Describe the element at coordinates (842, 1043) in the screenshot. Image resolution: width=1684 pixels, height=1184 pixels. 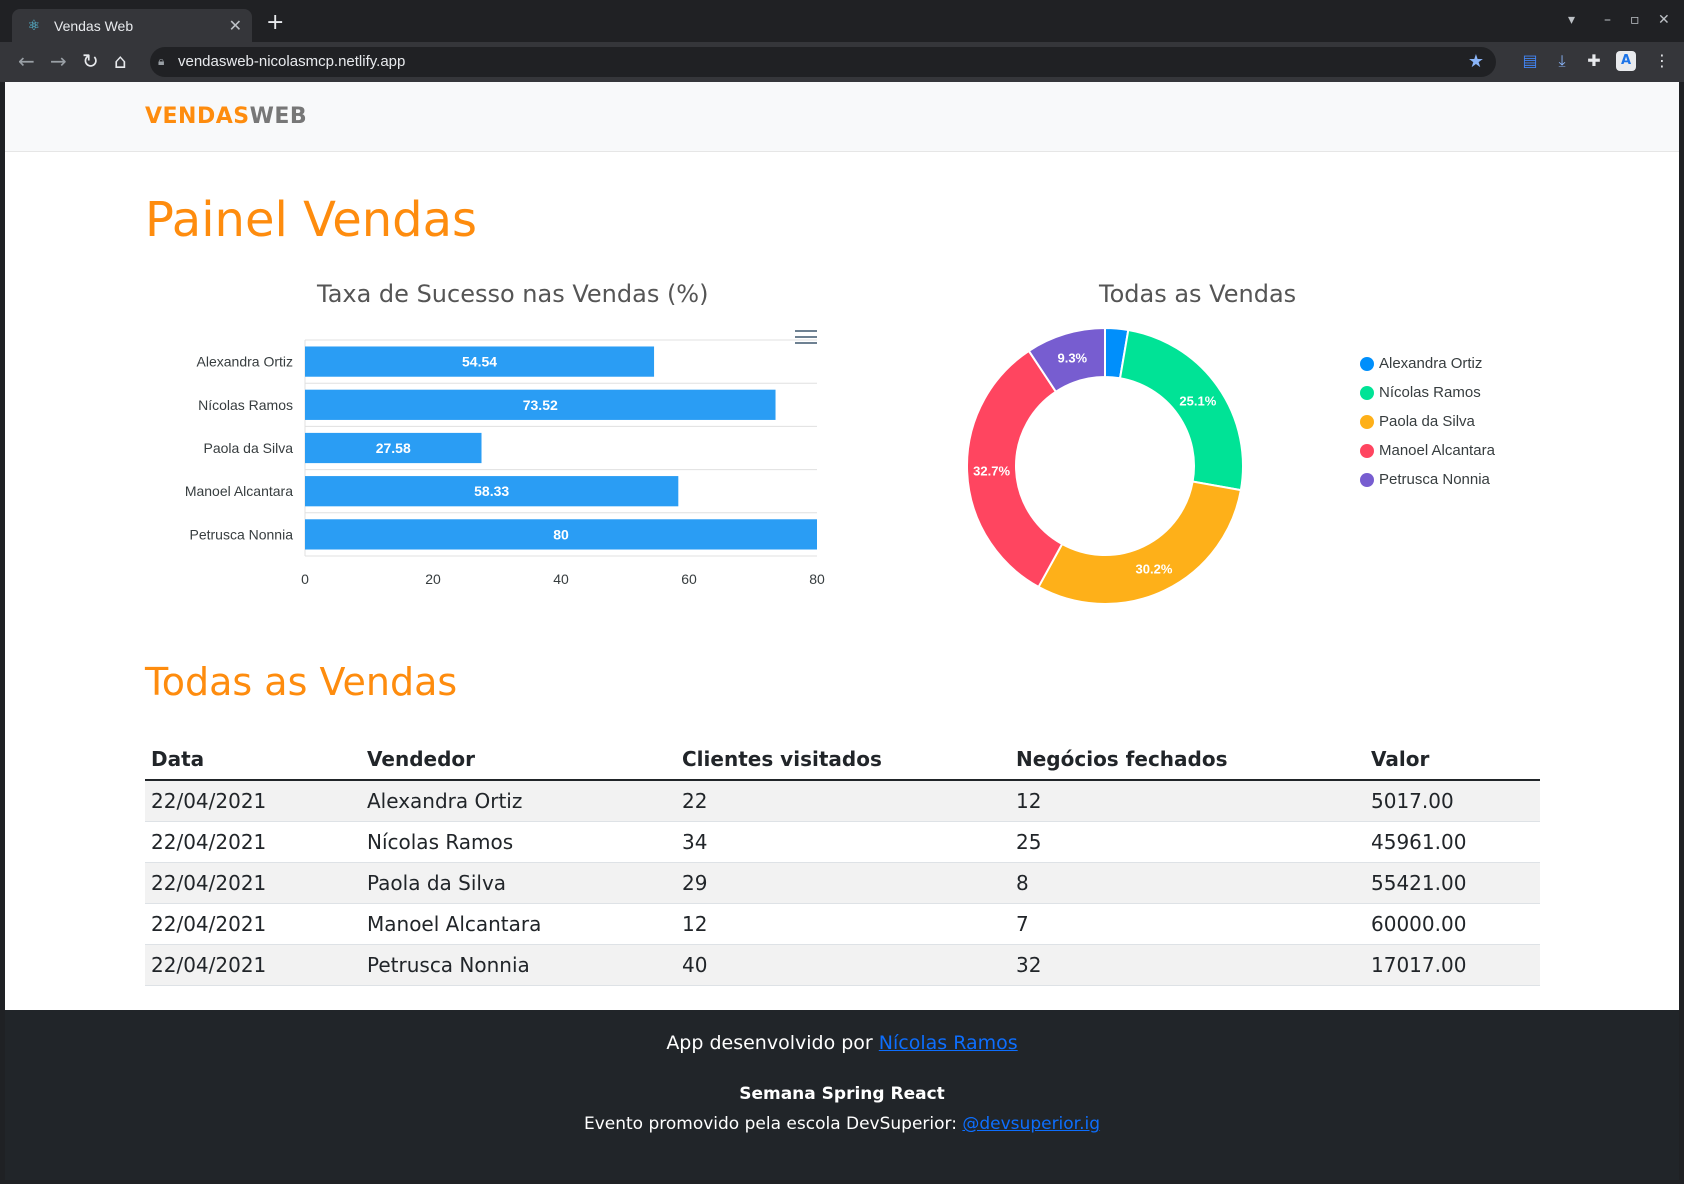
I see `footer-credit: App desenvolvido por Nícolas Ramos` at that location.